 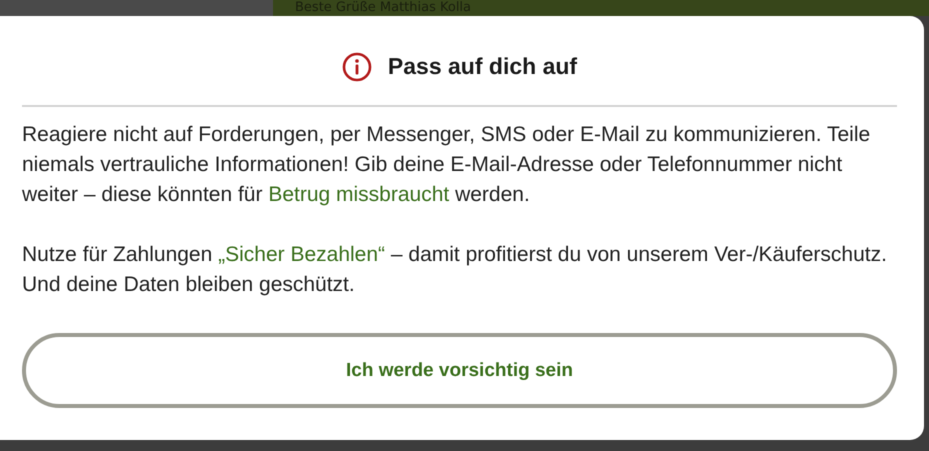 What do you see at coordinates (357, 67) in the screenshot?
I see `info-icon` at bounding box center [357, 67].